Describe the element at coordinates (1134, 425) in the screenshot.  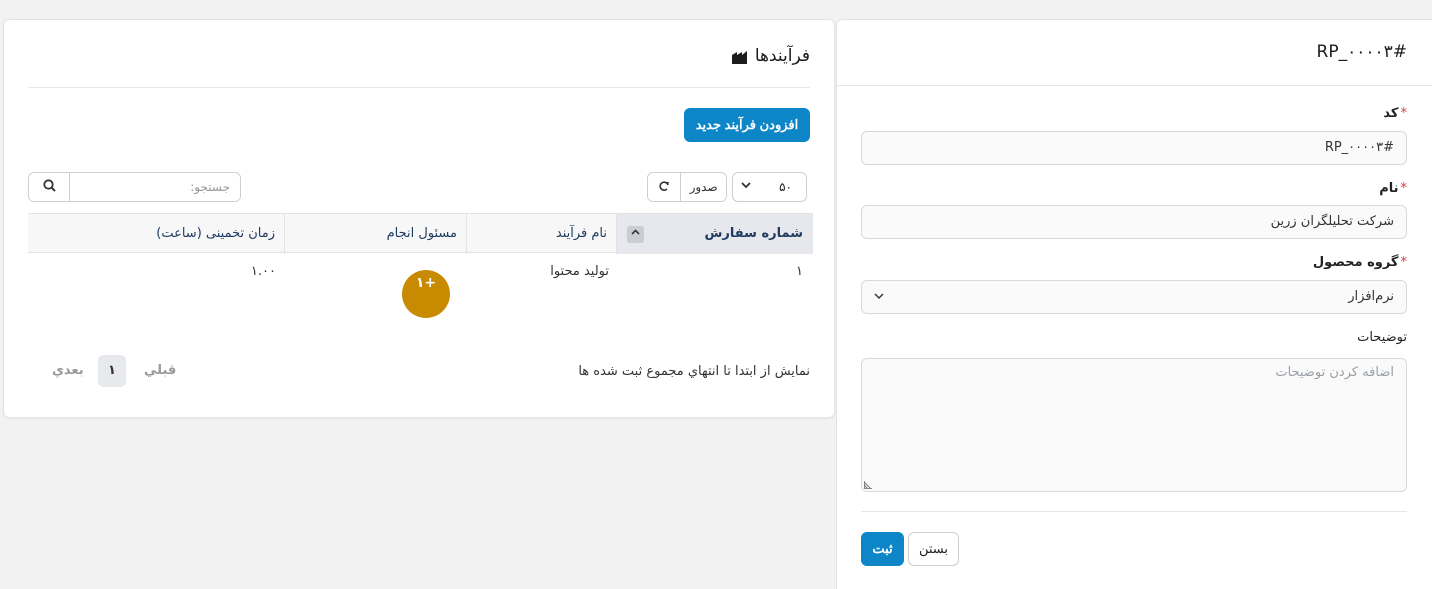
I see `description-textarea: اضافه کردن توضیحات` at that location.